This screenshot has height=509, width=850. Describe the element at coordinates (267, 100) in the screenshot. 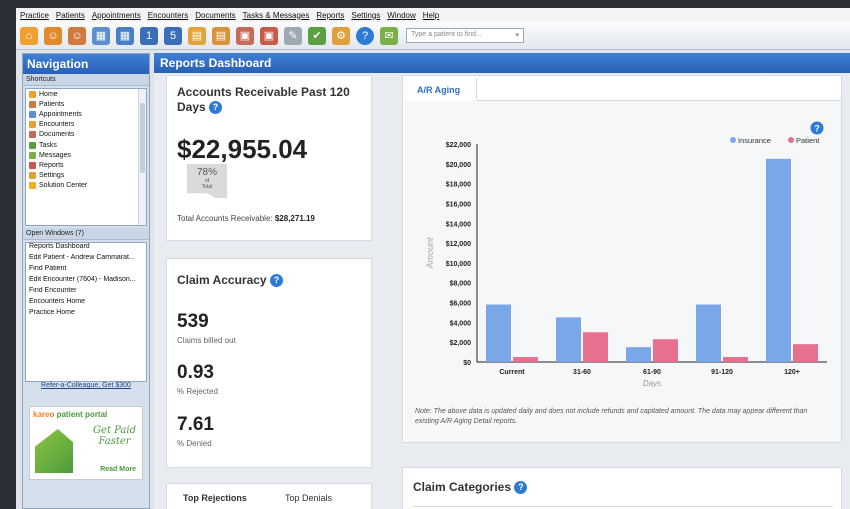

I see `ar-title: Accounts Receivable Past 120 Days ?` at that location.